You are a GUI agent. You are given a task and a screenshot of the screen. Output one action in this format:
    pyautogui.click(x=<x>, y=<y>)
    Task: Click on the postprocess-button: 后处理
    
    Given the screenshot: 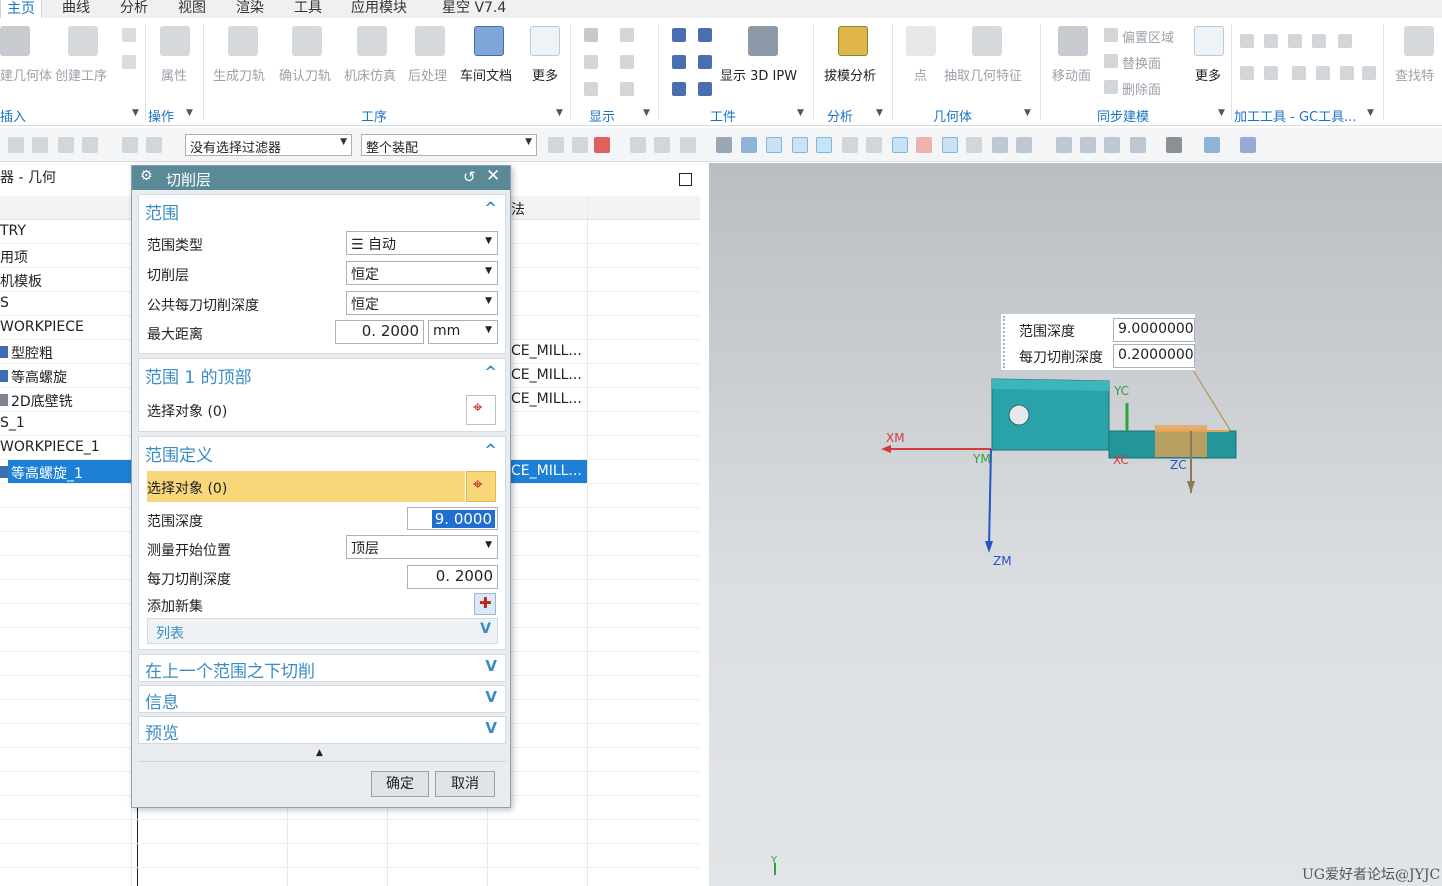 What is the action you would take?
    pyautogui.click(x=427, y=74)
    